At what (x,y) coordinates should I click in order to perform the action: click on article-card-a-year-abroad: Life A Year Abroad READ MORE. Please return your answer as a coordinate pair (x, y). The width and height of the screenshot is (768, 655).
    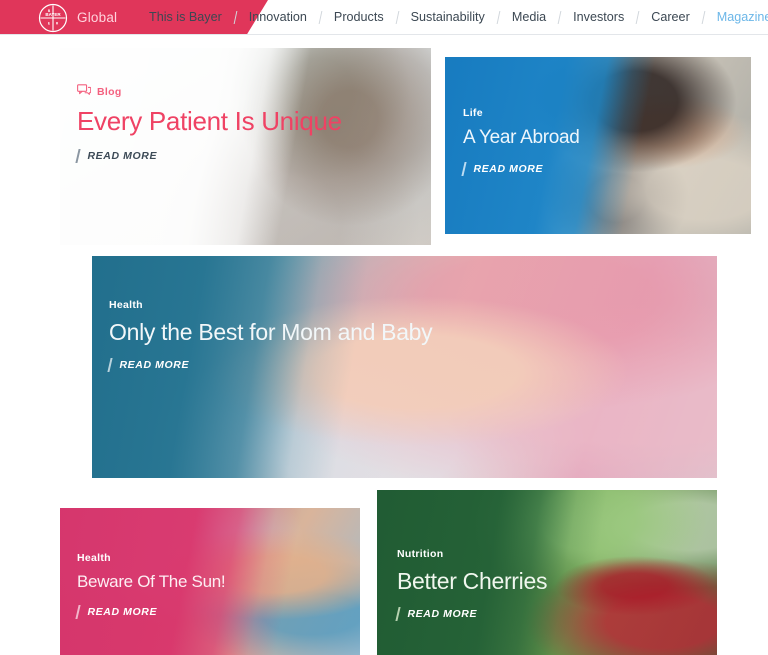
    Looking at the image, I should click on (598, 145).